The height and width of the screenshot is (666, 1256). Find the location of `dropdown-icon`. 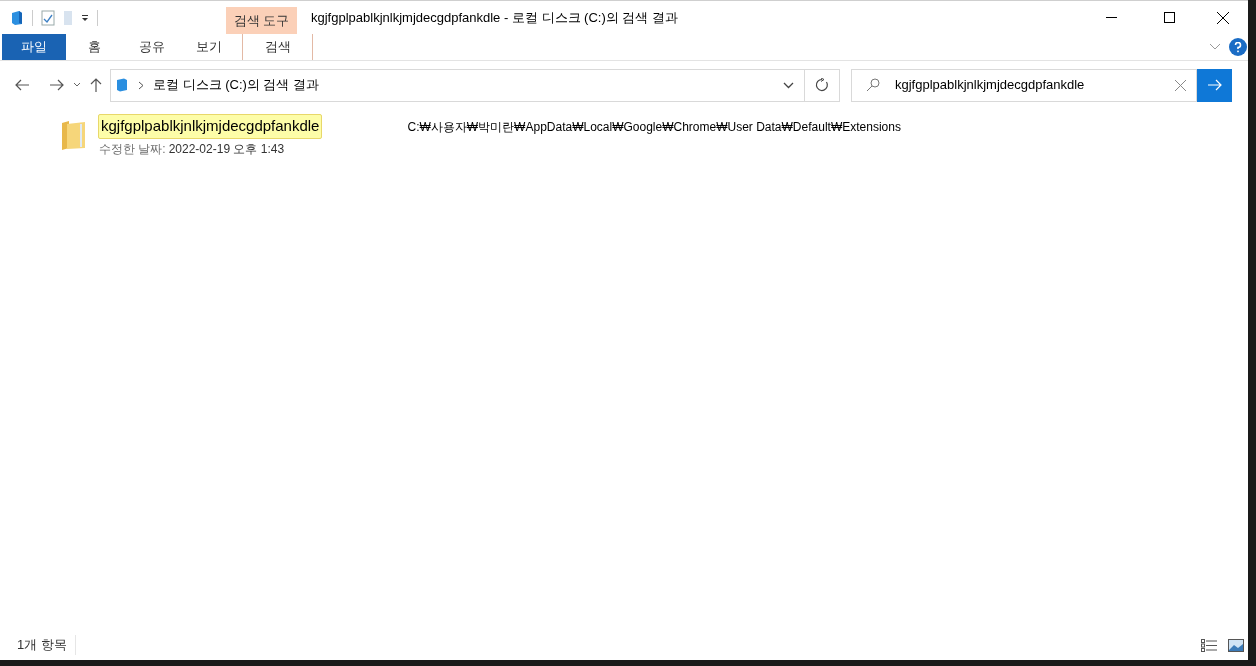

dropdown-icon is located at coordinates (85, 17).